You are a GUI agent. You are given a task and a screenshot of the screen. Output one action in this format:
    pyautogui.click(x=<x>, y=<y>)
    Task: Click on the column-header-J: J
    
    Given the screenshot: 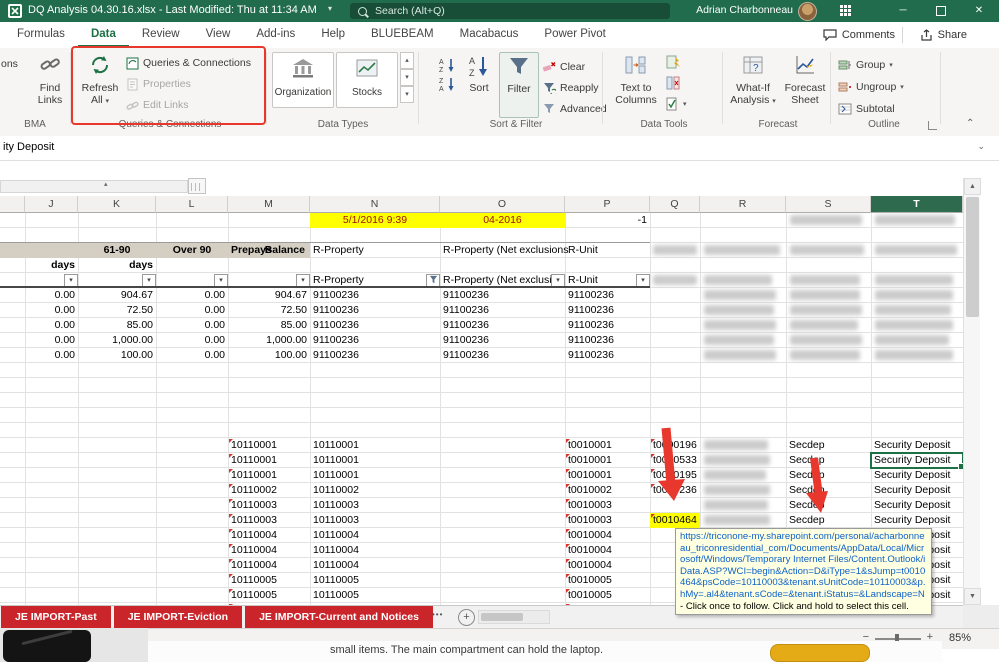 What is the action you would take?
    pyautogui.click(x=51, y=204)
    